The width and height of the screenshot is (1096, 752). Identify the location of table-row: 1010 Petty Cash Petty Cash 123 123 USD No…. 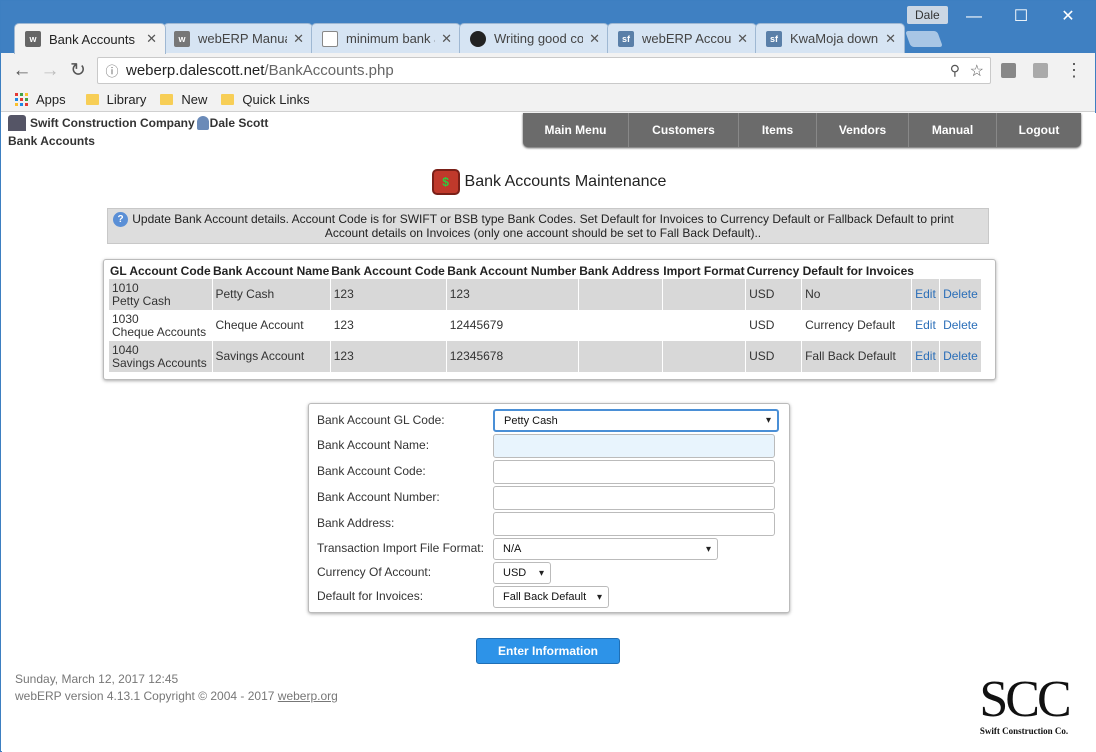
(546, 294).